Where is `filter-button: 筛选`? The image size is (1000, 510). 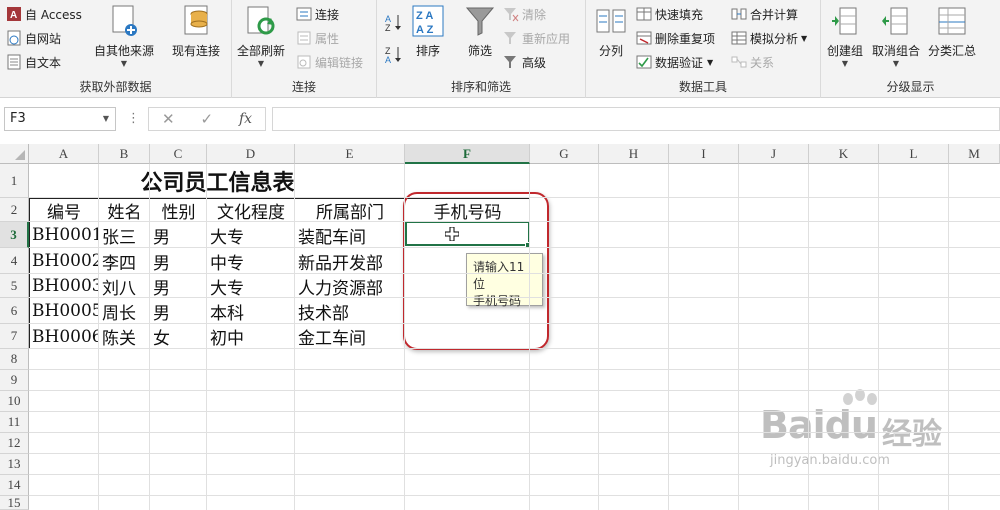 filter-button: 筛选 is located at coordinates (480, 31).